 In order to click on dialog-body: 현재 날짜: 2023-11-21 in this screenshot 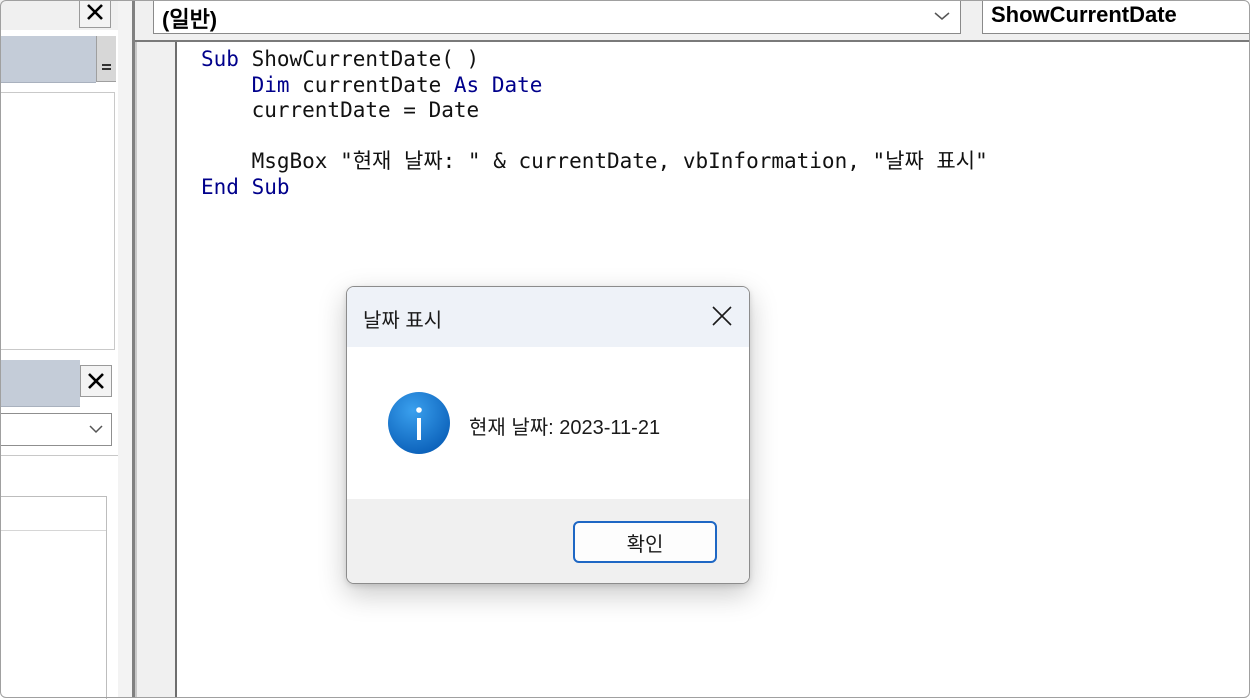, I will do `click(548, 423)`.